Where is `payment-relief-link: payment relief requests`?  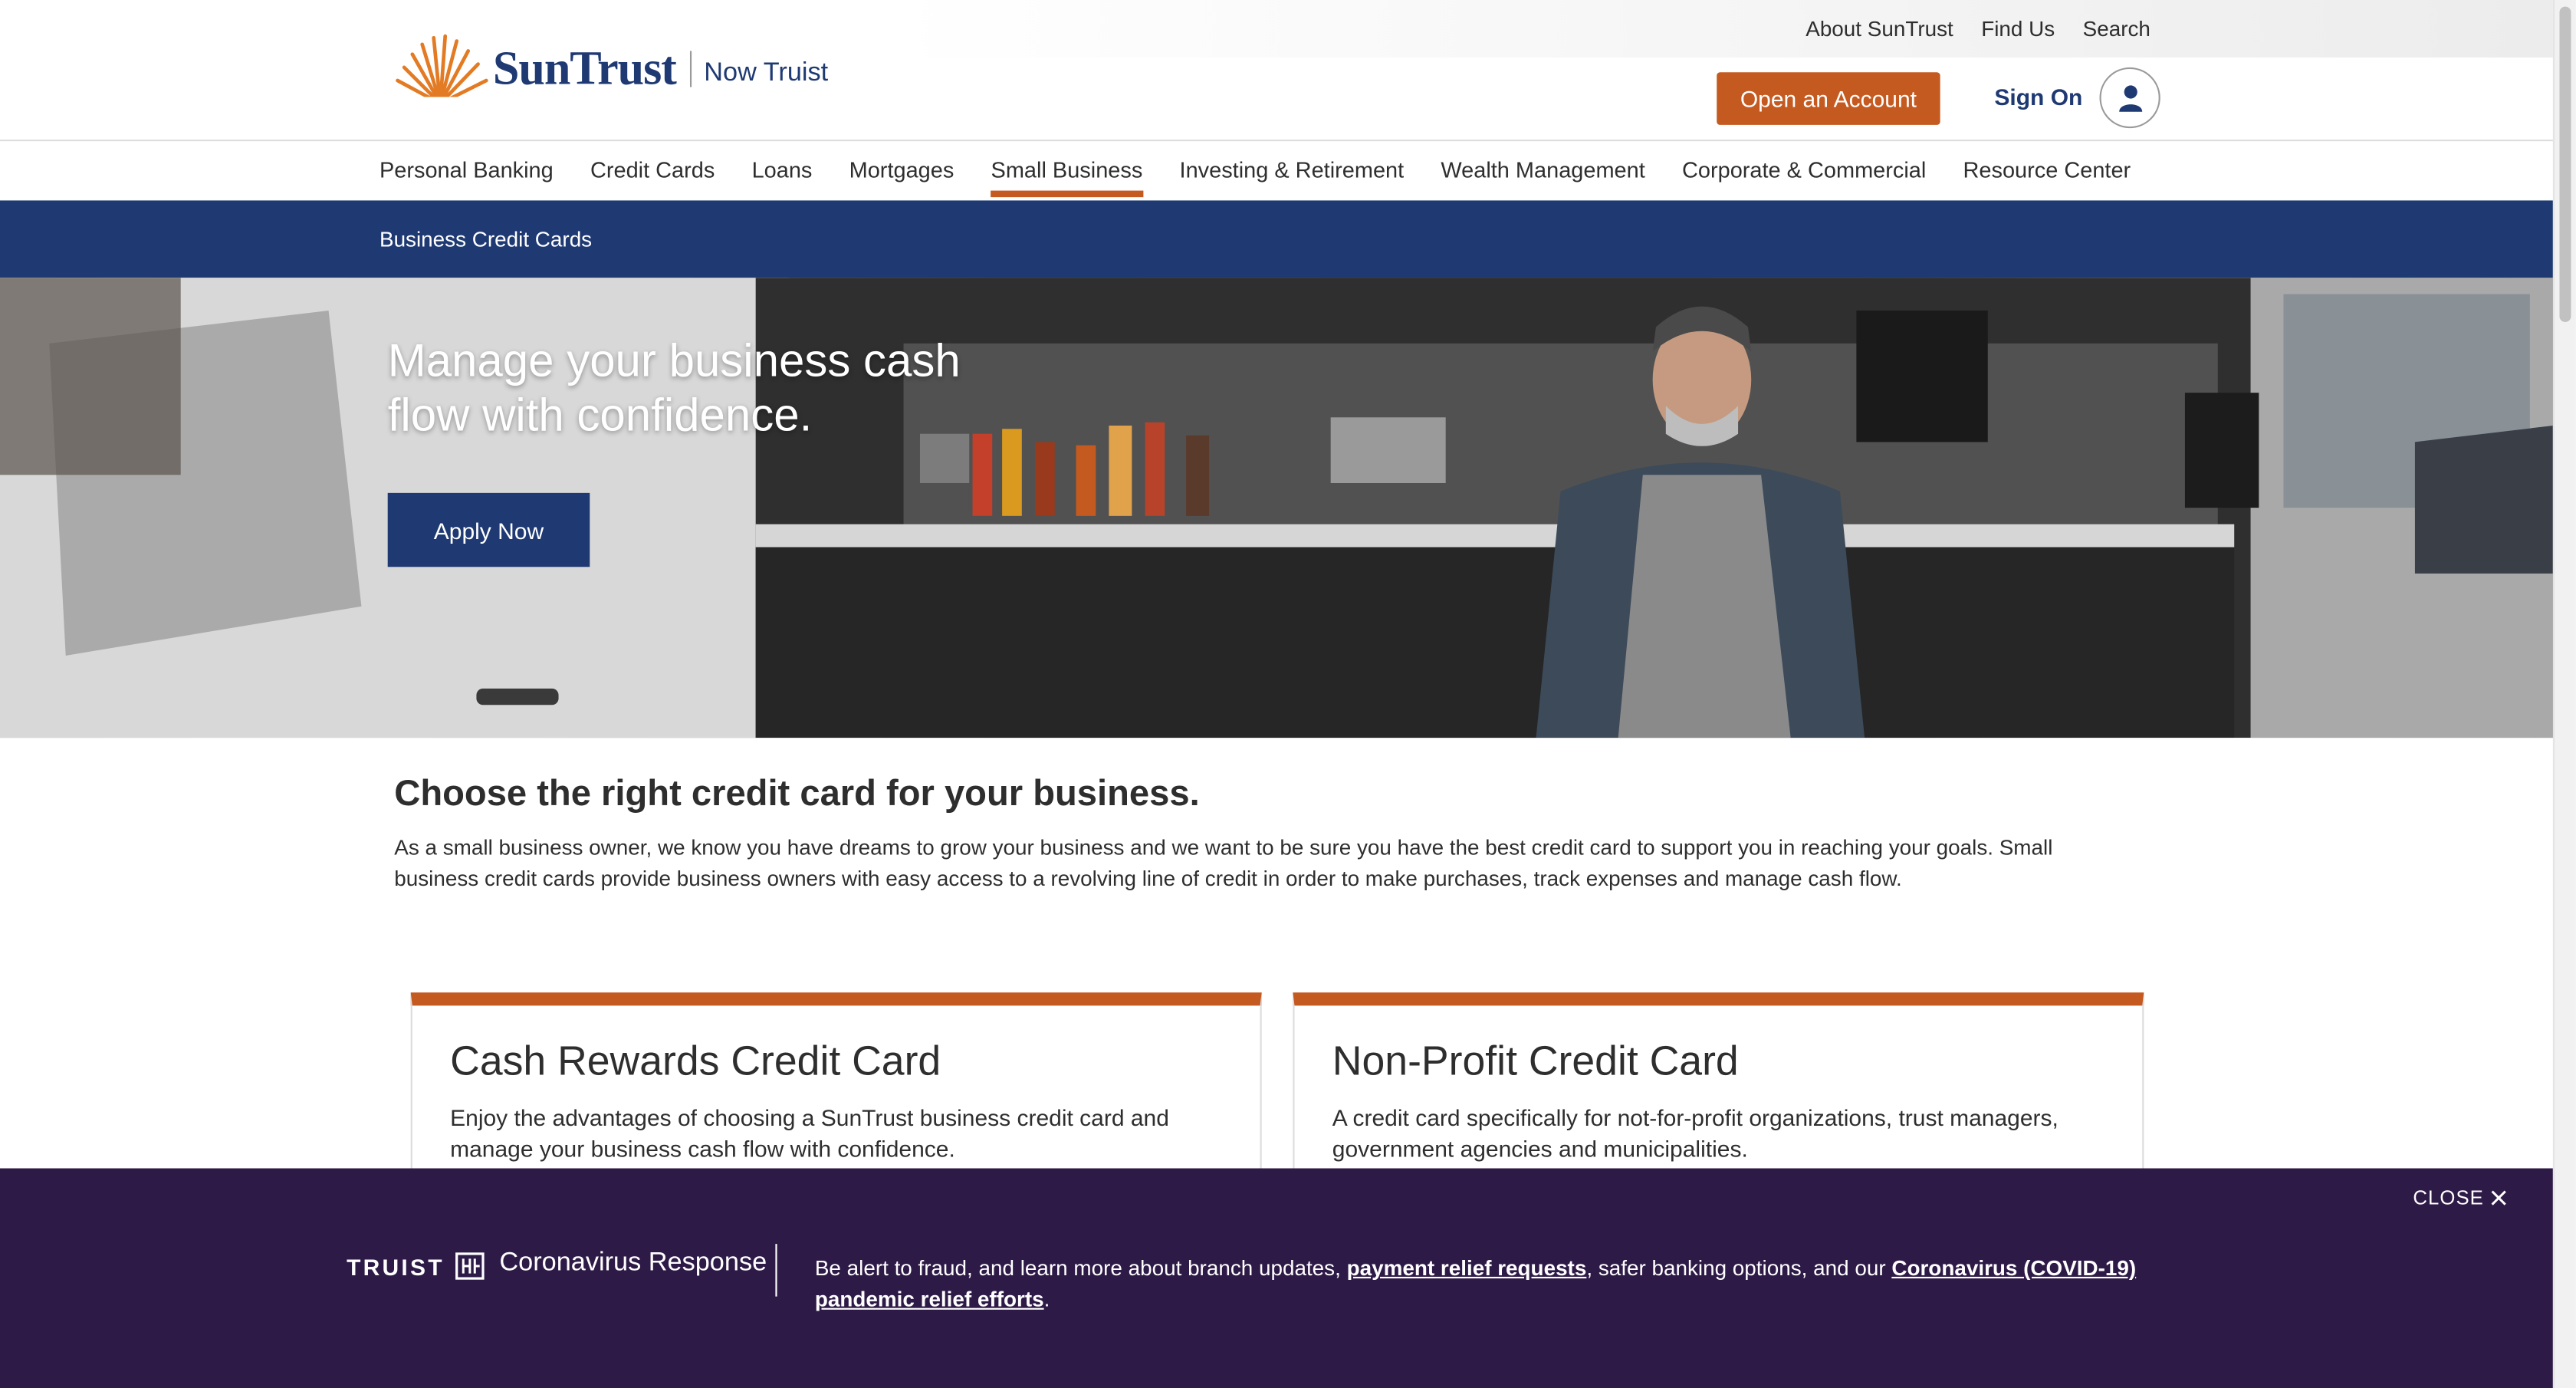 payment-relief-link: payment relief requests is located at coordinates (1467, 1267).